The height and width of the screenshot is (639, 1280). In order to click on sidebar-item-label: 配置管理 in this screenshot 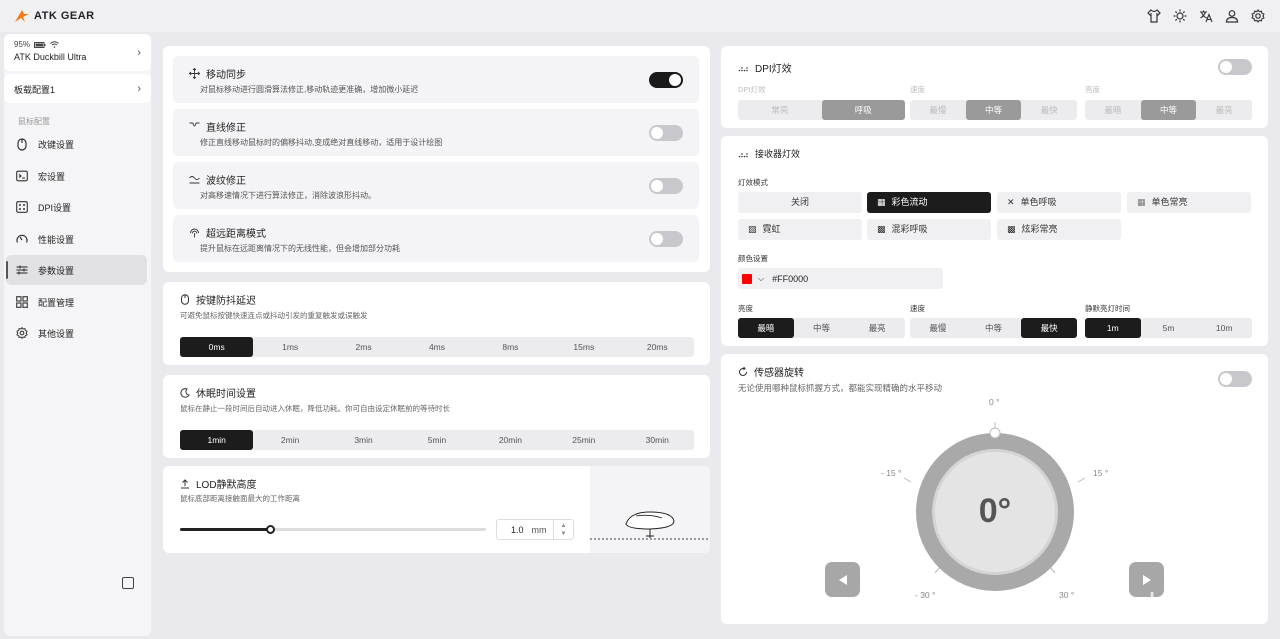, I will do `click(56, 302)`.